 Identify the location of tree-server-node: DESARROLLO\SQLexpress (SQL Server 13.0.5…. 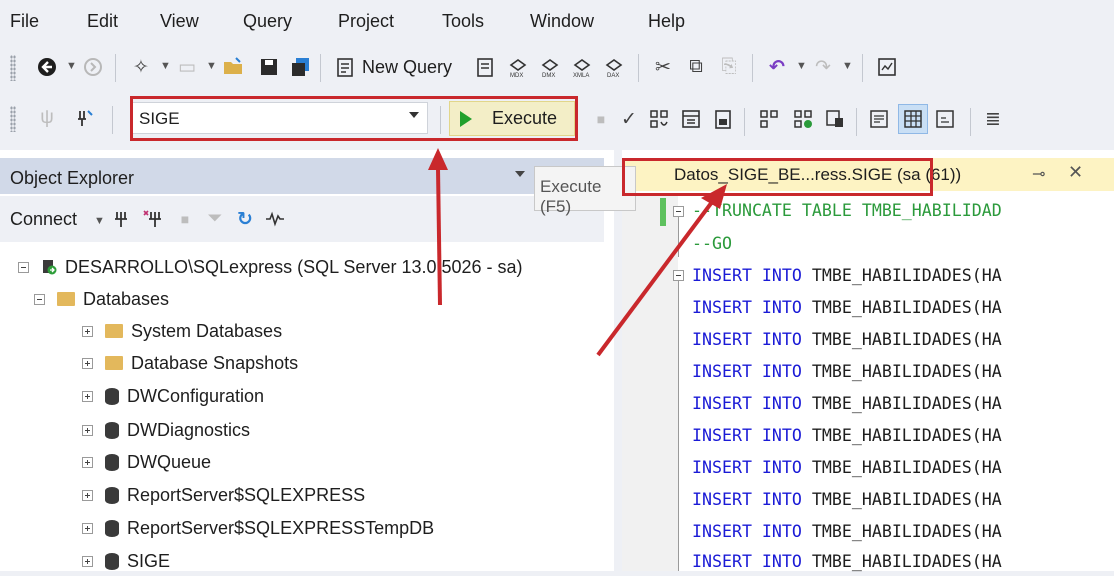
(270, 267).